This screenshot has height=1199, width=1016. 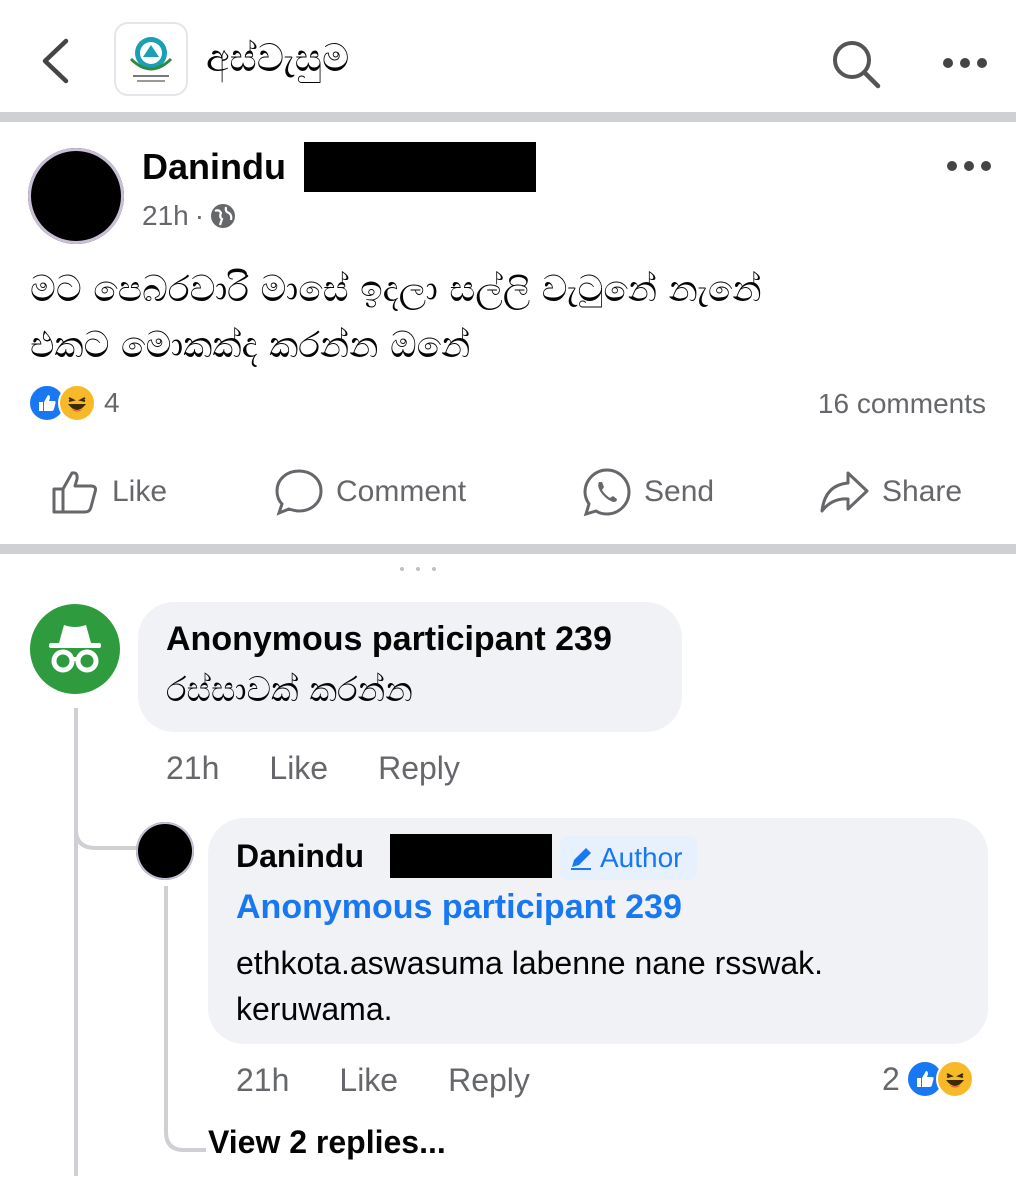 What do you see at coordinates (140, 491) in the screenshot?
I see `like-label: Like` at bounding box center [140, 491].